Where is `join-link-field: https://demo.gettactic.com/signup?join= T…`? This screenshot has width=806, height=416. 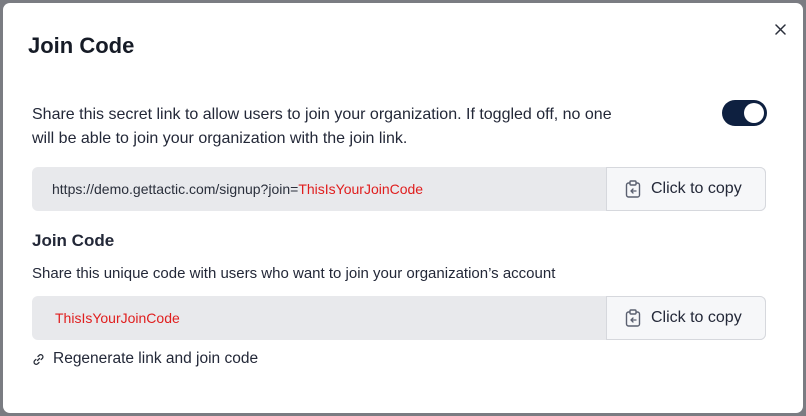
join-link-field: https://demo.gettactic.com/signup?join= T… is located at coordinates (399, 189).